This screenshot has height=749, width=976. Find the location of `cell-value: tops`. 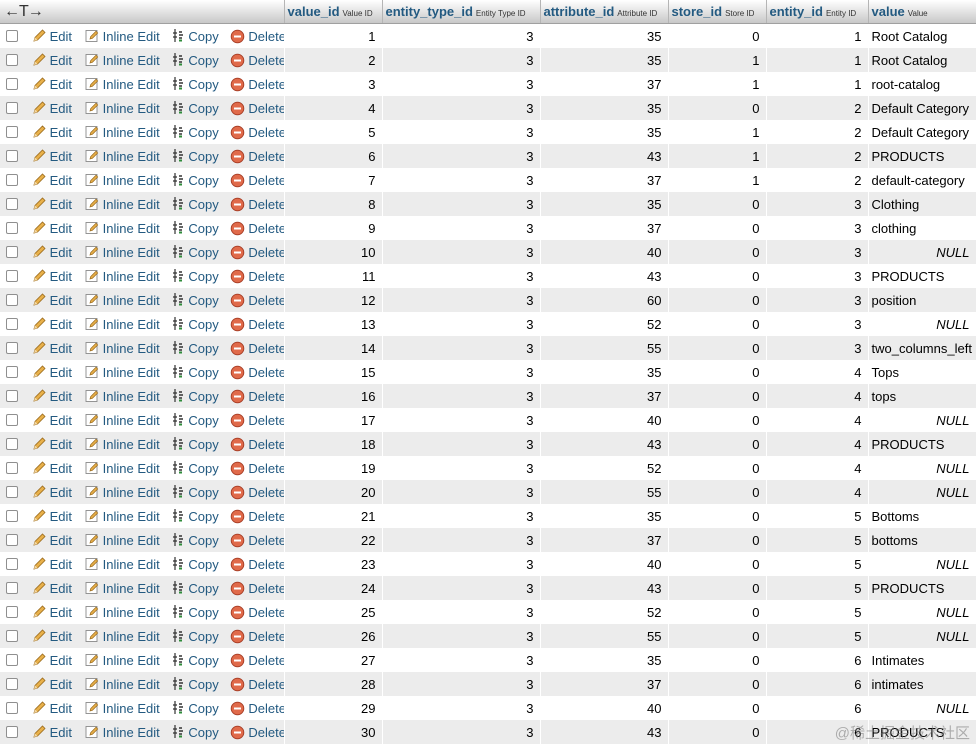

cell-value: tops is located at coordinates (922, 396).